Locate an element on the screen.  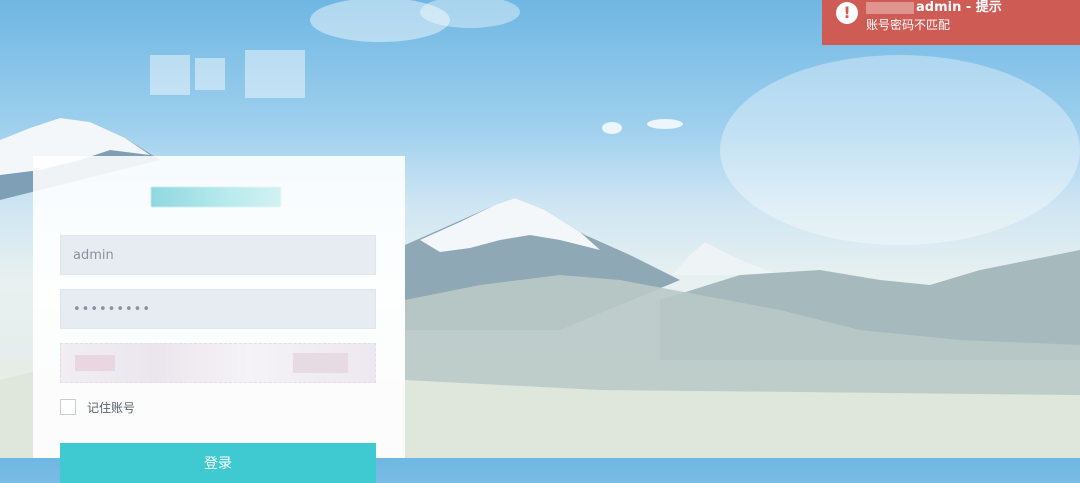
notification-title: admin - 提示 is located at coordinates (934, 7).